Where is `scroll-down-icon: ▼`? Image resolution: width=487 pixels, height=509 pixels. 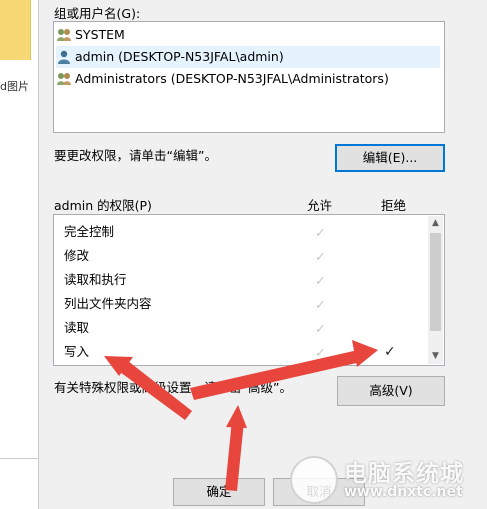
scroll-down-icon: ▼ is located at coordinates (435, 356).